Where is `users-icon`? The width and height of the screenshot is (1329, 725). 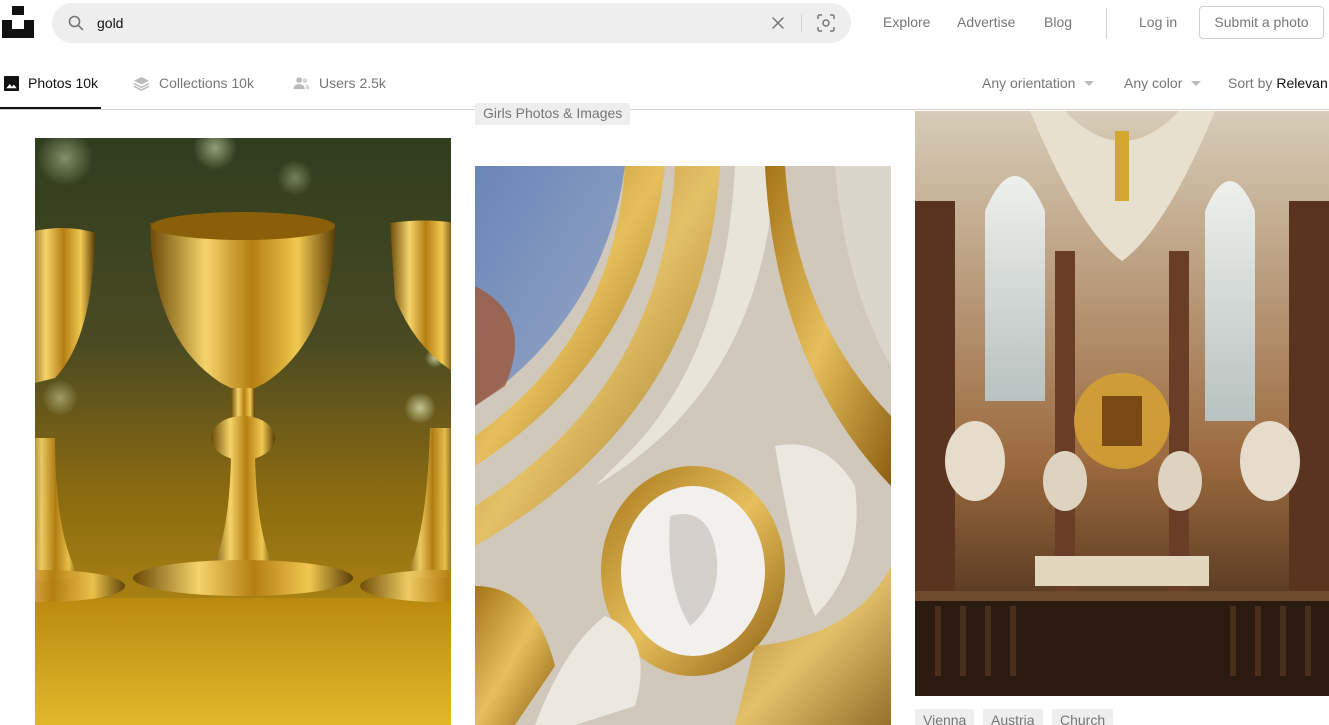
users-icon is located at coordinates (301, 83).